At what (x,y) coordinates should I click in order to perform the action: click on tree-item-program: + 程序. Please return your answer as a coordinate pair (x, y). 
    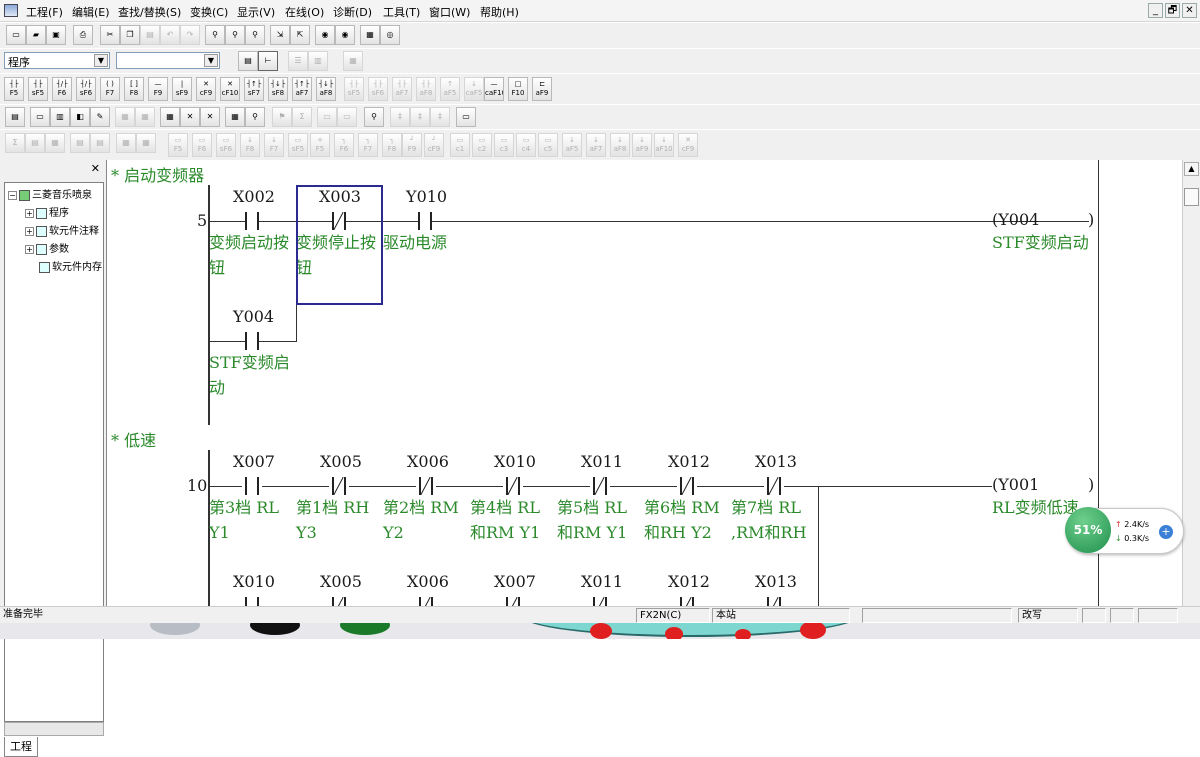
    Looking at the image, I should click on (47, 211).